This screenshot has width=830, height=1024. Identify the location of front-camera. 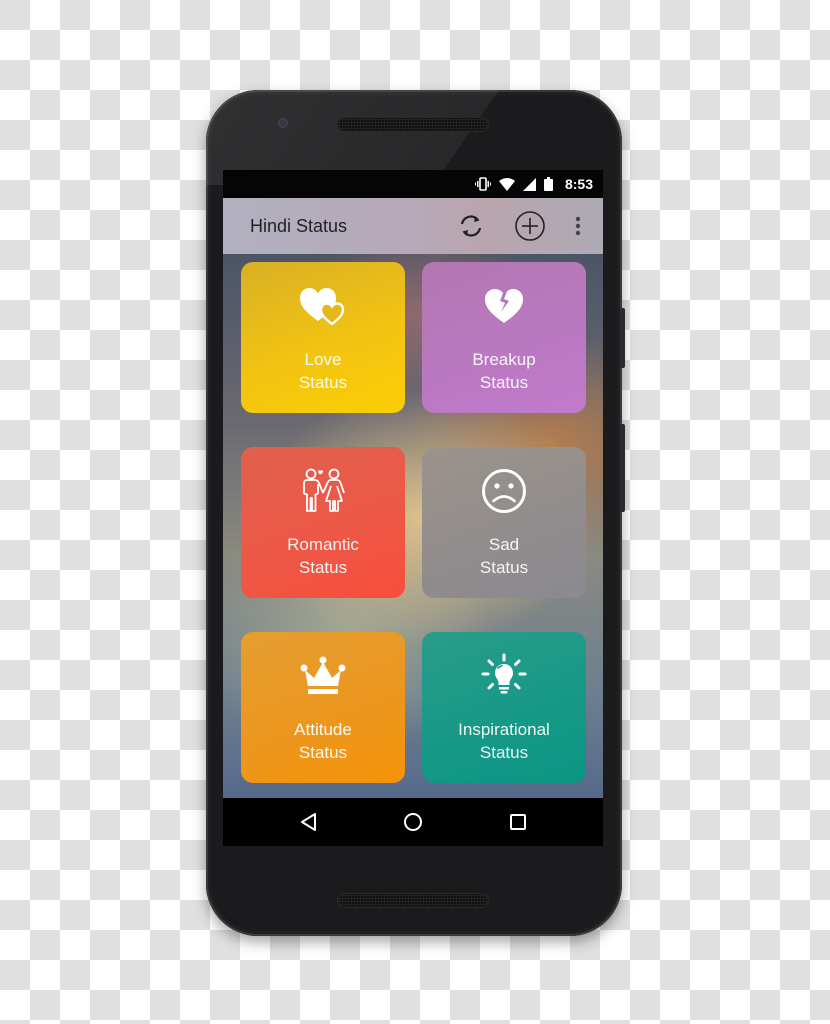
(283, 123).